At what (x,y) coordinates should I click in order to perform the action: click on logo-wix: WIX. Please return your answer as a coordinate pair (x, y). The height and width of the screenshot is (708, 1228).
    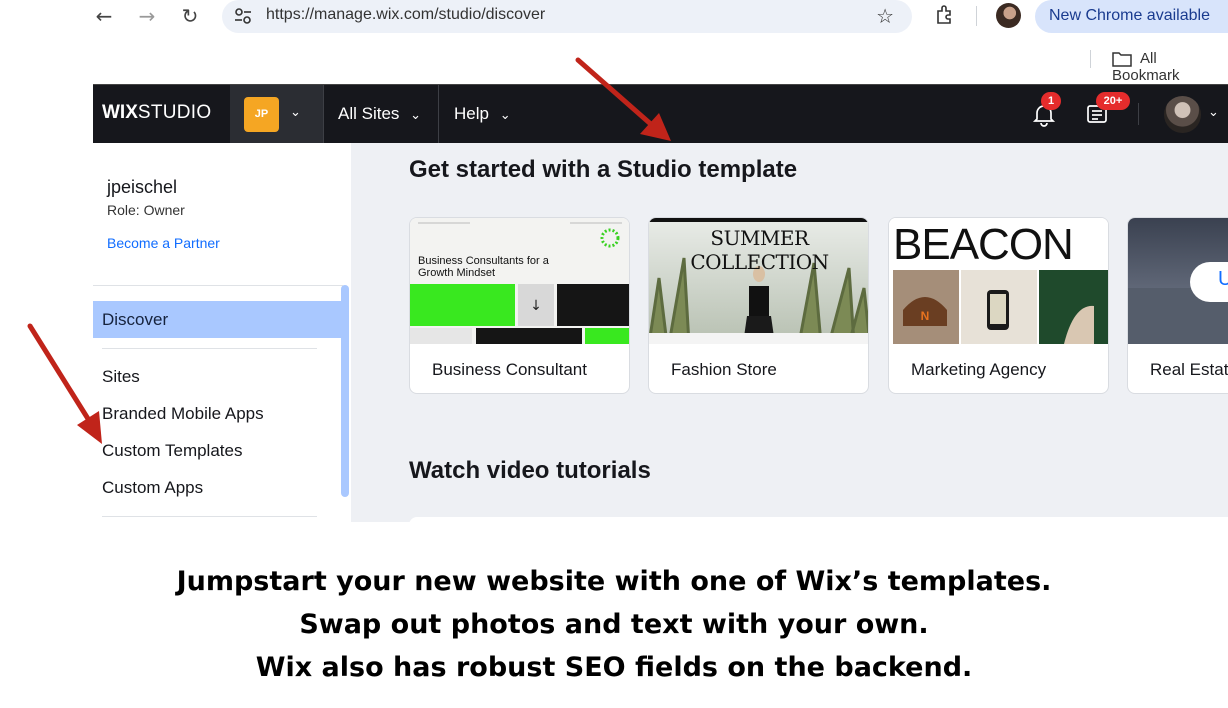
    Looking at the image, I should click on (120, 112).